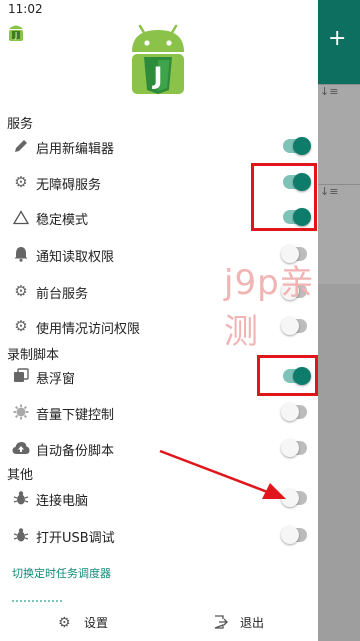  I want to click on setting-volume-down-control: 音量下键控制, so click(159, 412).